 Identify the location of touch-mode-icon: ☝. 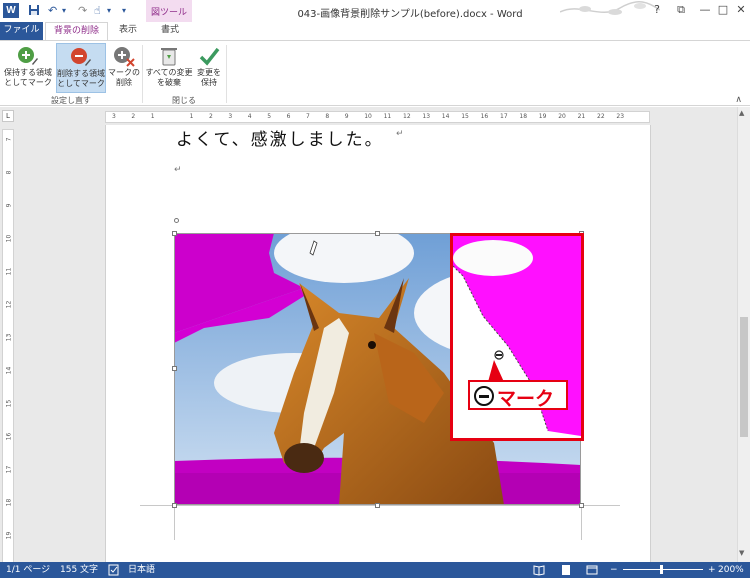
(97, 11).